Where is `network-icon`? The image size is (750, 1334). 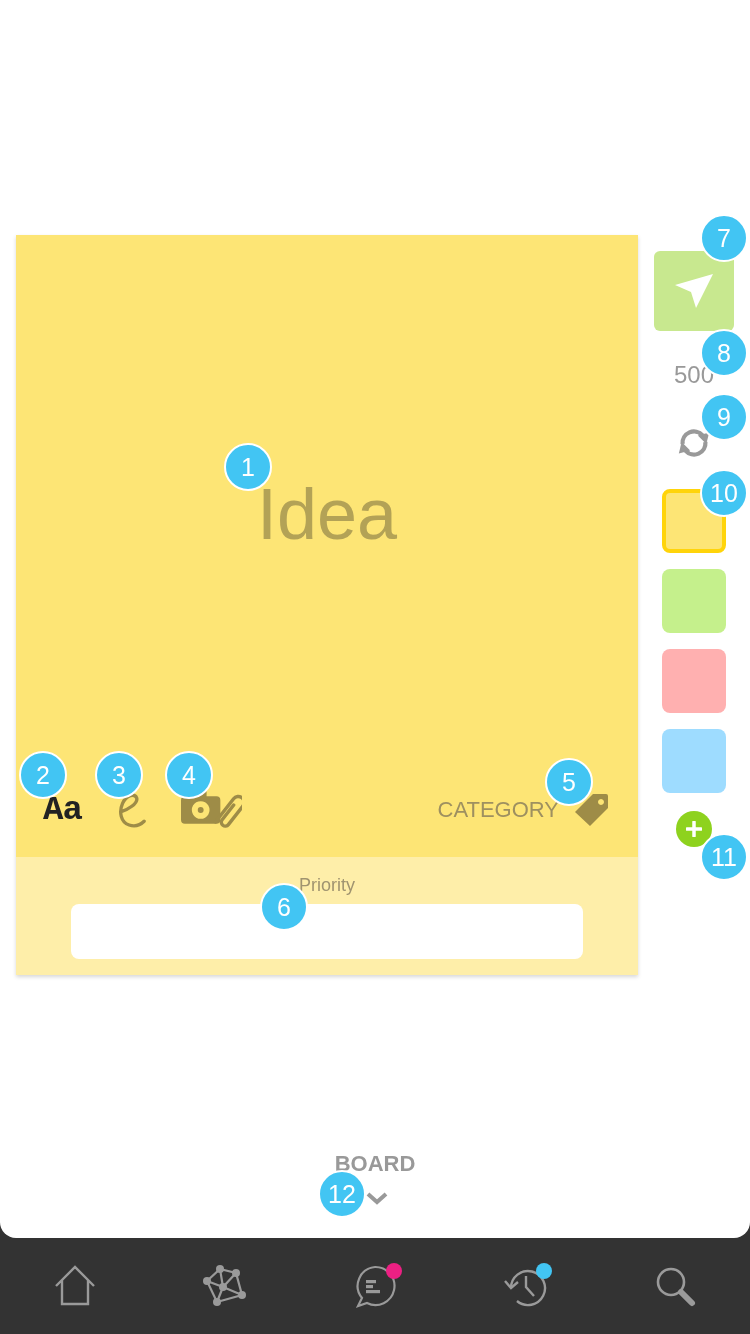
network-icon is located at coordinates (225, 1286).